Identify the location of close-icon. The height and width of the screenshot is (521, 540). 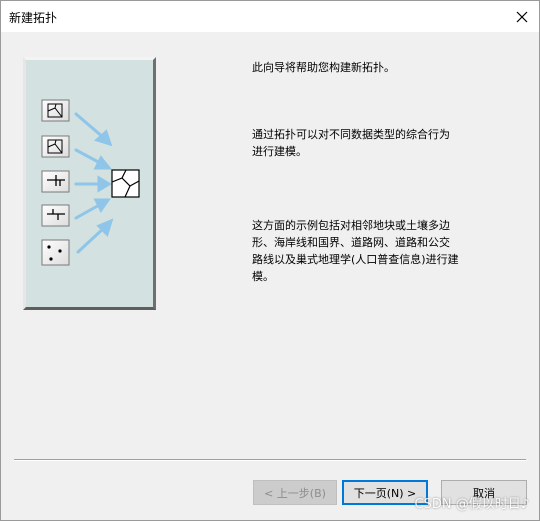
(522, 16).